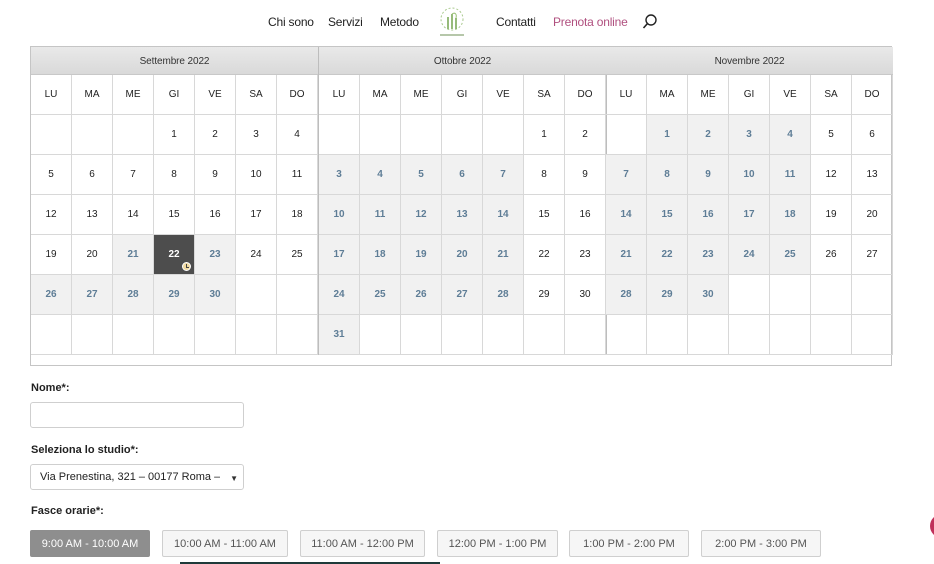 Image resolution: width=934 pixels, height=564 pixels. I want to click on nav-prenota-online: Prenota online, so click(590, 22).